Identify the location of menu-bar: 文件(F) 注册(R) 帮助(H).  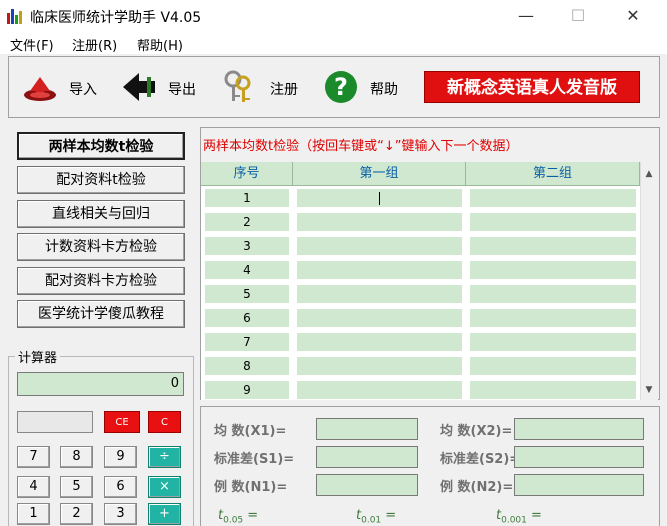
(333, 43).